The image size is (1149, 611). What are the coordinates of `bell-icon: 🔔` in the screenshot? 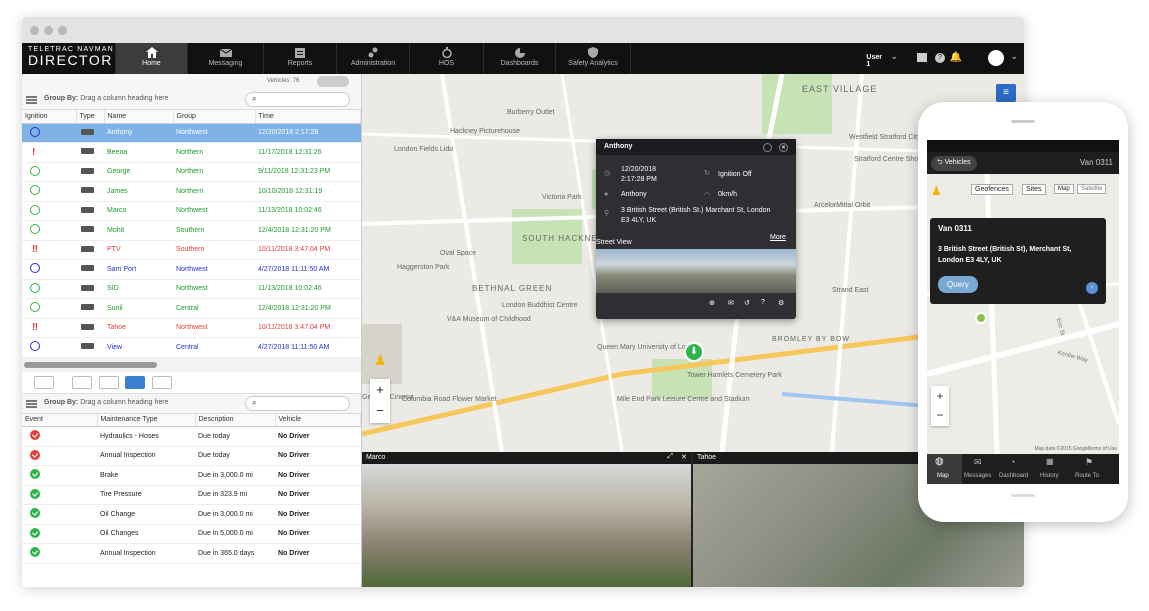 It's located at (956, 57).